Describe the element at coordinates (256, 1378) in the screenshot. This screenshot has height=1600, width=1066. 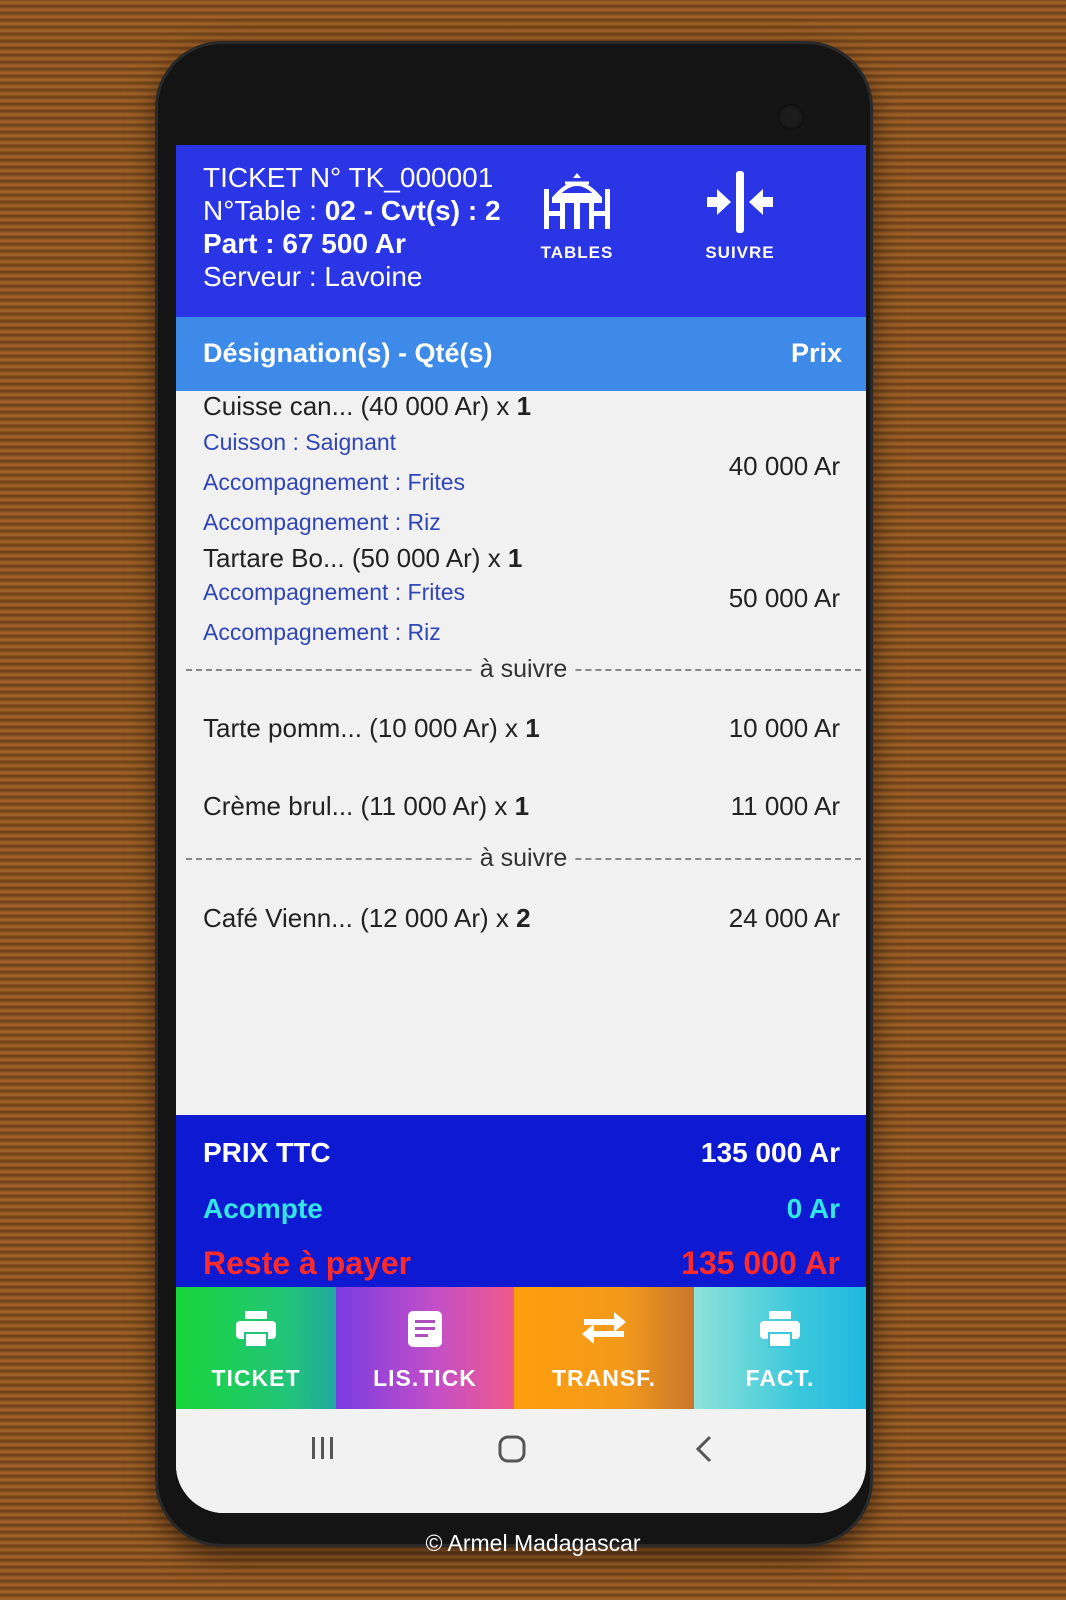
I see `ticket-button-label: TICKET` at that location.